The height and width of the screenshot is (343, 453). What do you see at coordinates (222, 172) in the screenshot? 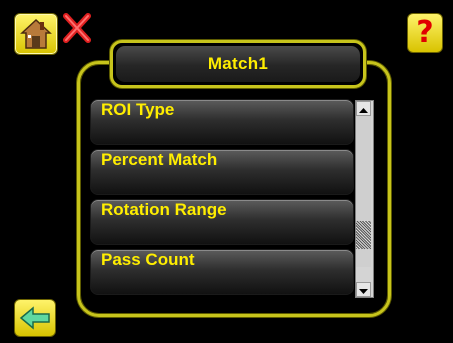
I see `list-item-percent-match: Percent Match` at bounding box center [222, 172].